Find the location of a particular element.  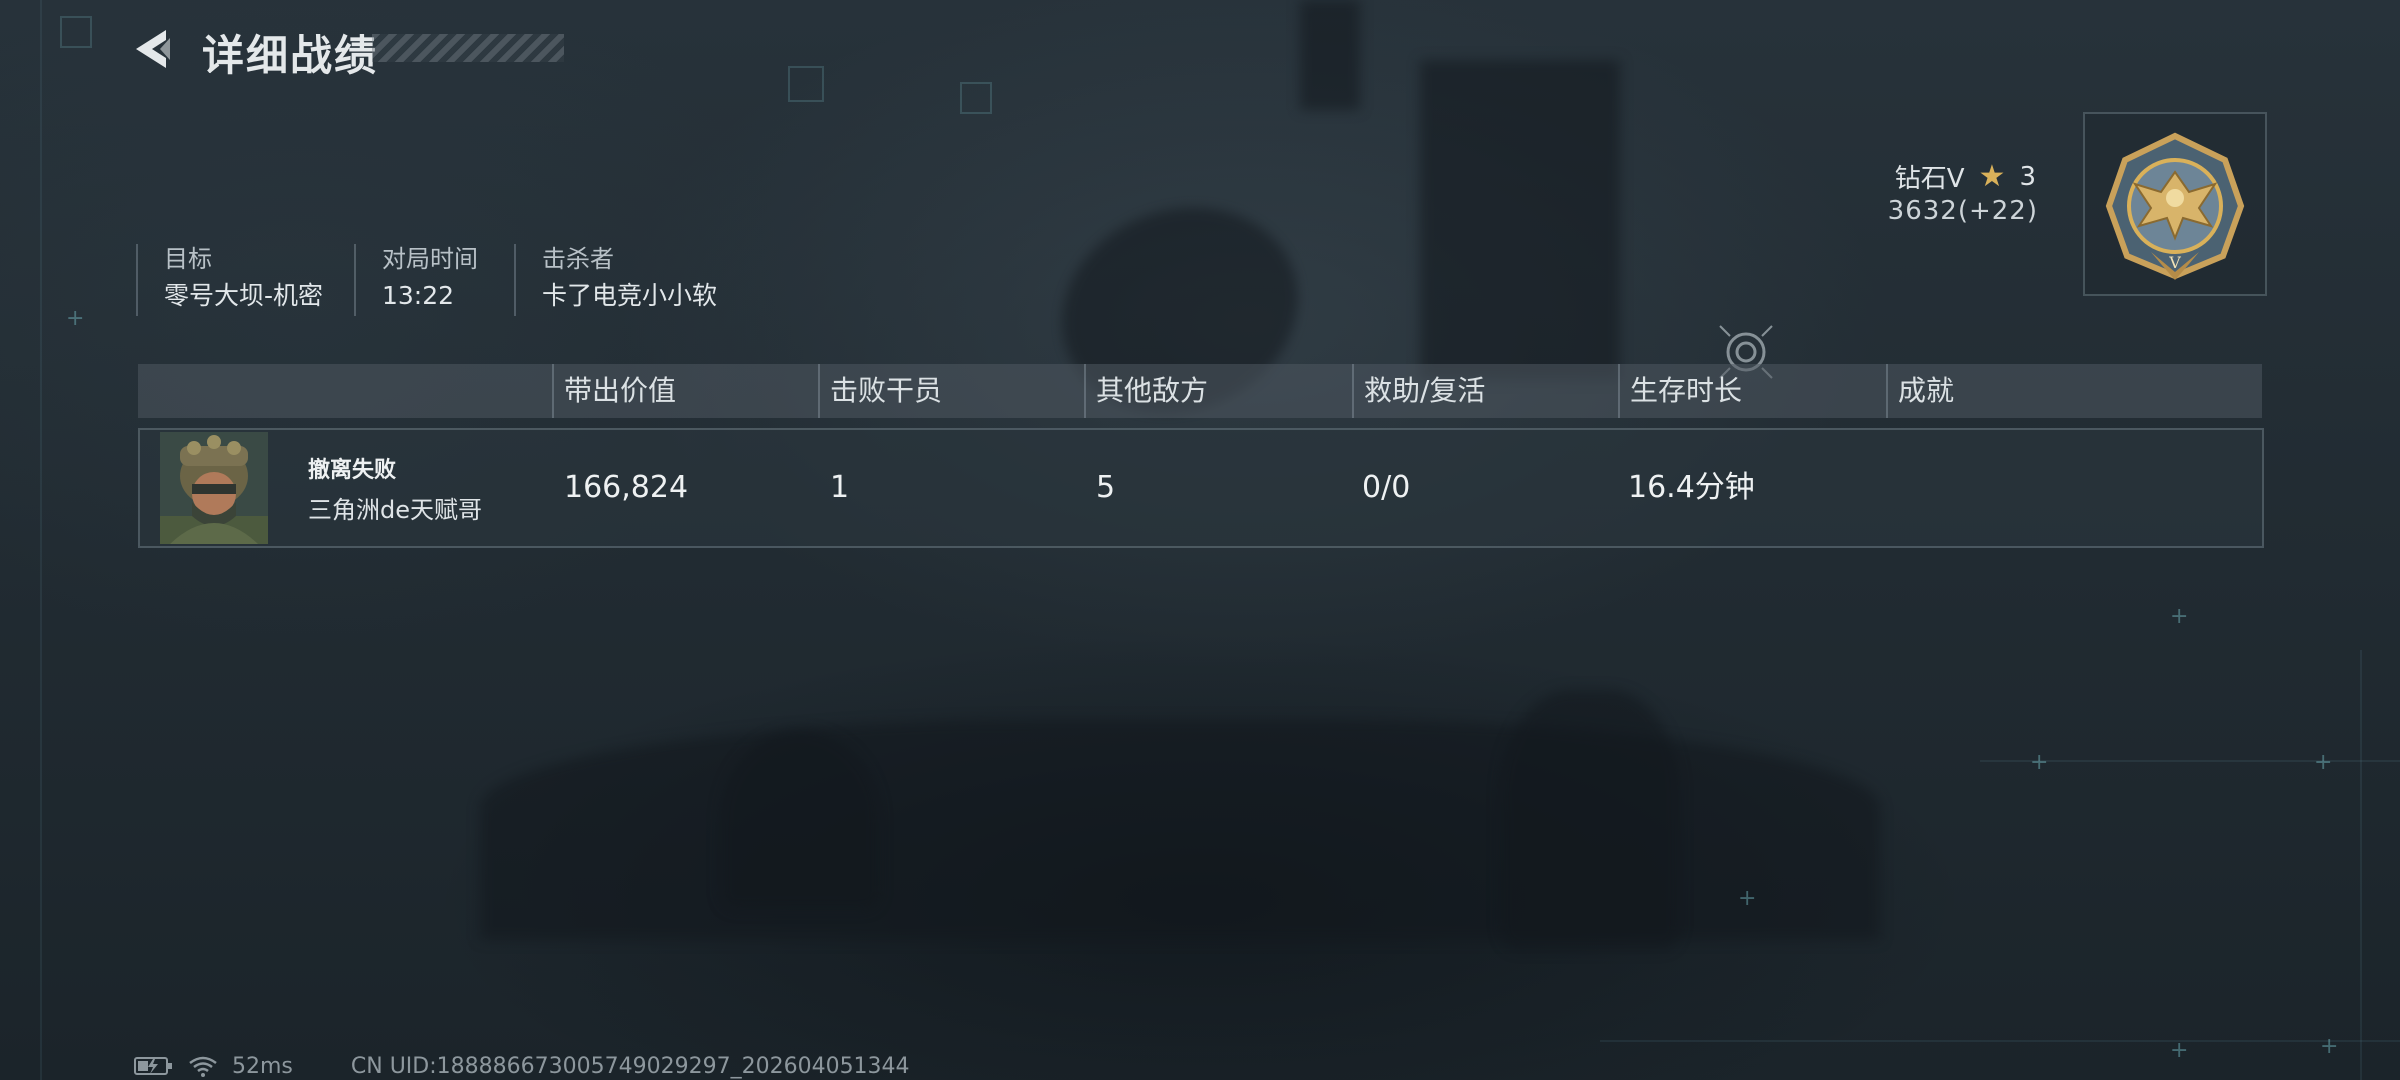

avatar is located at coordinates (214, 488).